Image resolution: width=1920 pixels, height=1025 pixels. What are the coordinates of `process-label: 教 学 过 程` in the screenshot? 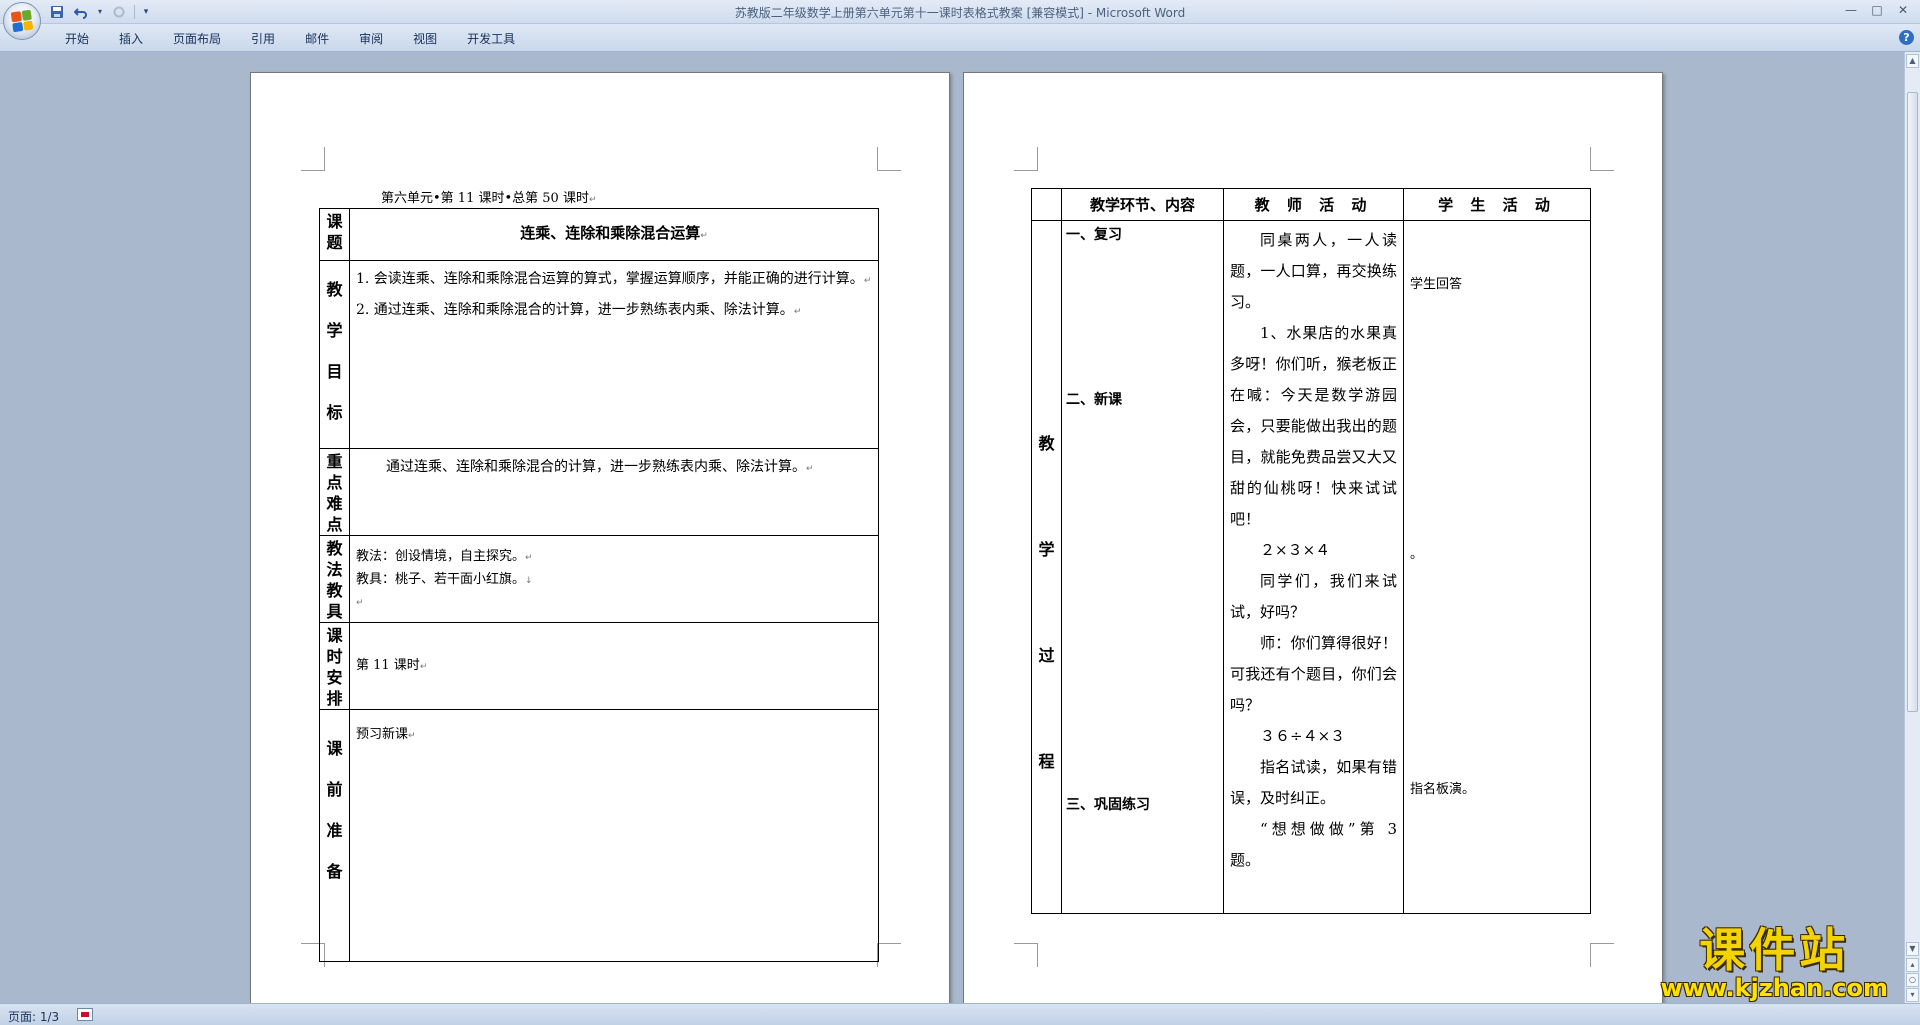 It's located at (1046, 567).